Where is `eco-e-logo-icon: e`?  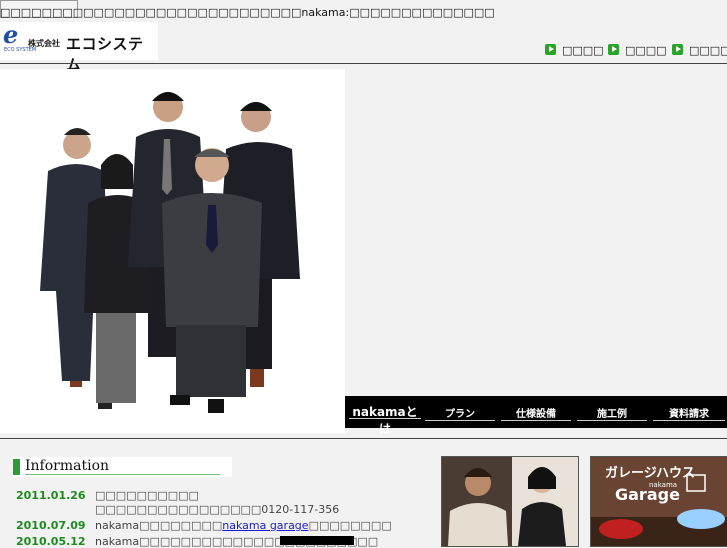 eco-e-logo-icon: e is located at coordinates (11, 34).